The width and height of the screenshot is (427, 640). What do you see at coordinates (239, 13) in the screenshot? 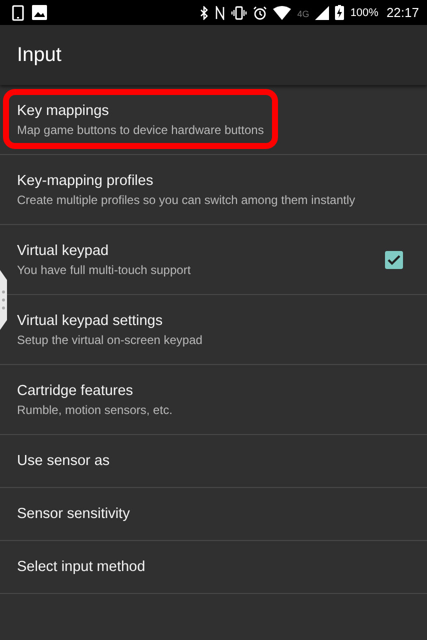
I see `vibrate-icon` at bounding box center [239, 13].